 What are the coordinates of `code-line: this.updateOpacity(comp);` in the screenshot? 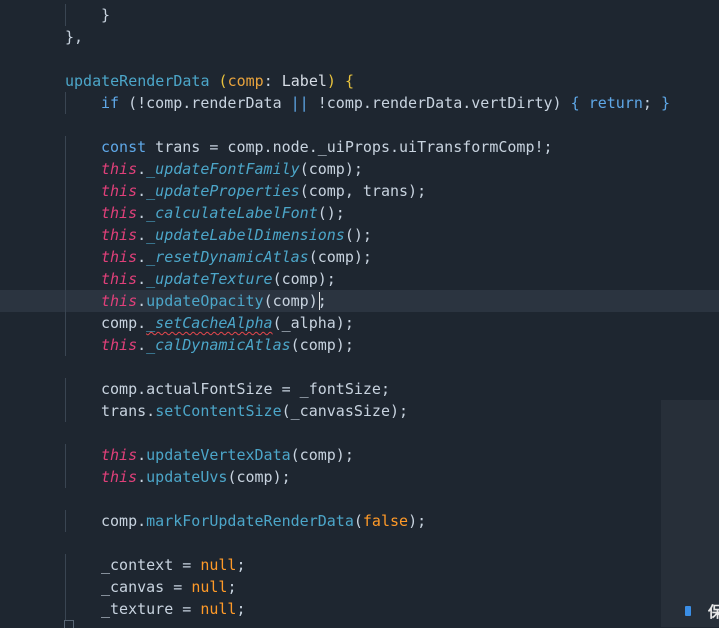 It's located at (359, 301).